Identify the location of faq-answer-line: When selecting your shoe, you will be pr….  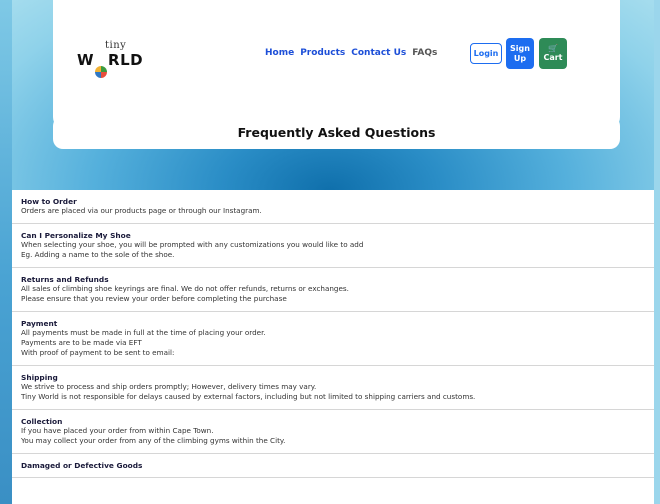
(192, 244).